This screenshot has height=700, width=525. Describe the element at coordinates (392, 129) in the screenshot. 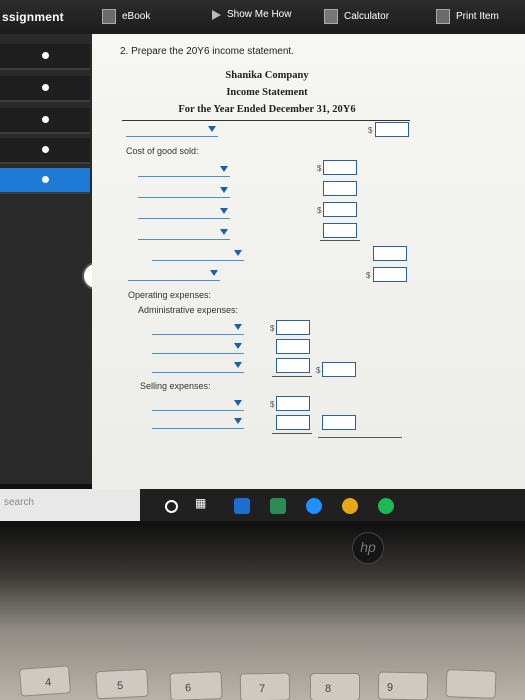

I see `revenue-amount-input` at that location.